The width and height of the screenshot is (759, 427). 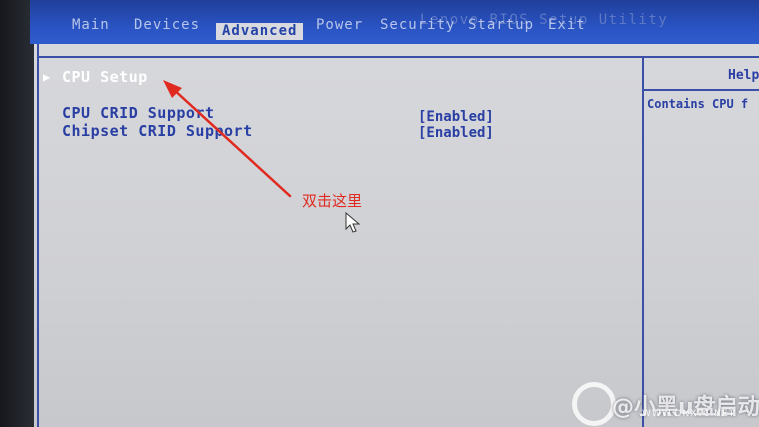 What do you see at coordinates (353, 222) in the screenshot?
I see `mouse-cursor-icon` at bounding box center [353, 222].